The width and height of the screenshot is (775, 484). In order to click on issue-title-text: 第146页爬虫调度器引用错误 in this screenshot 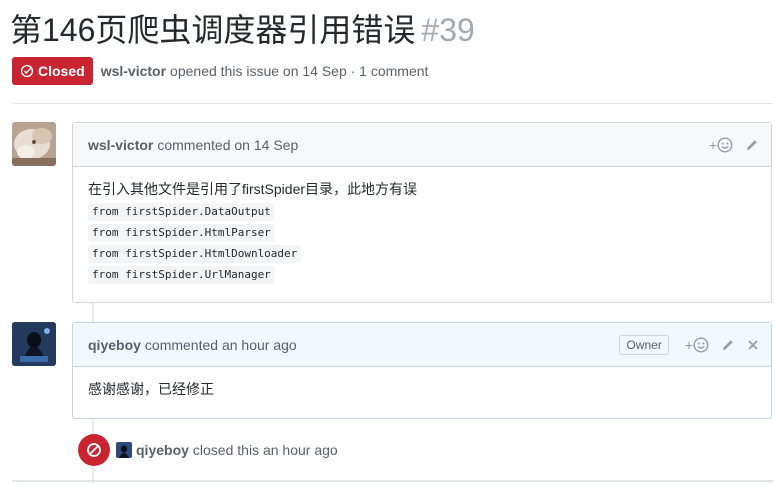, I will do `click(213, 30)`.